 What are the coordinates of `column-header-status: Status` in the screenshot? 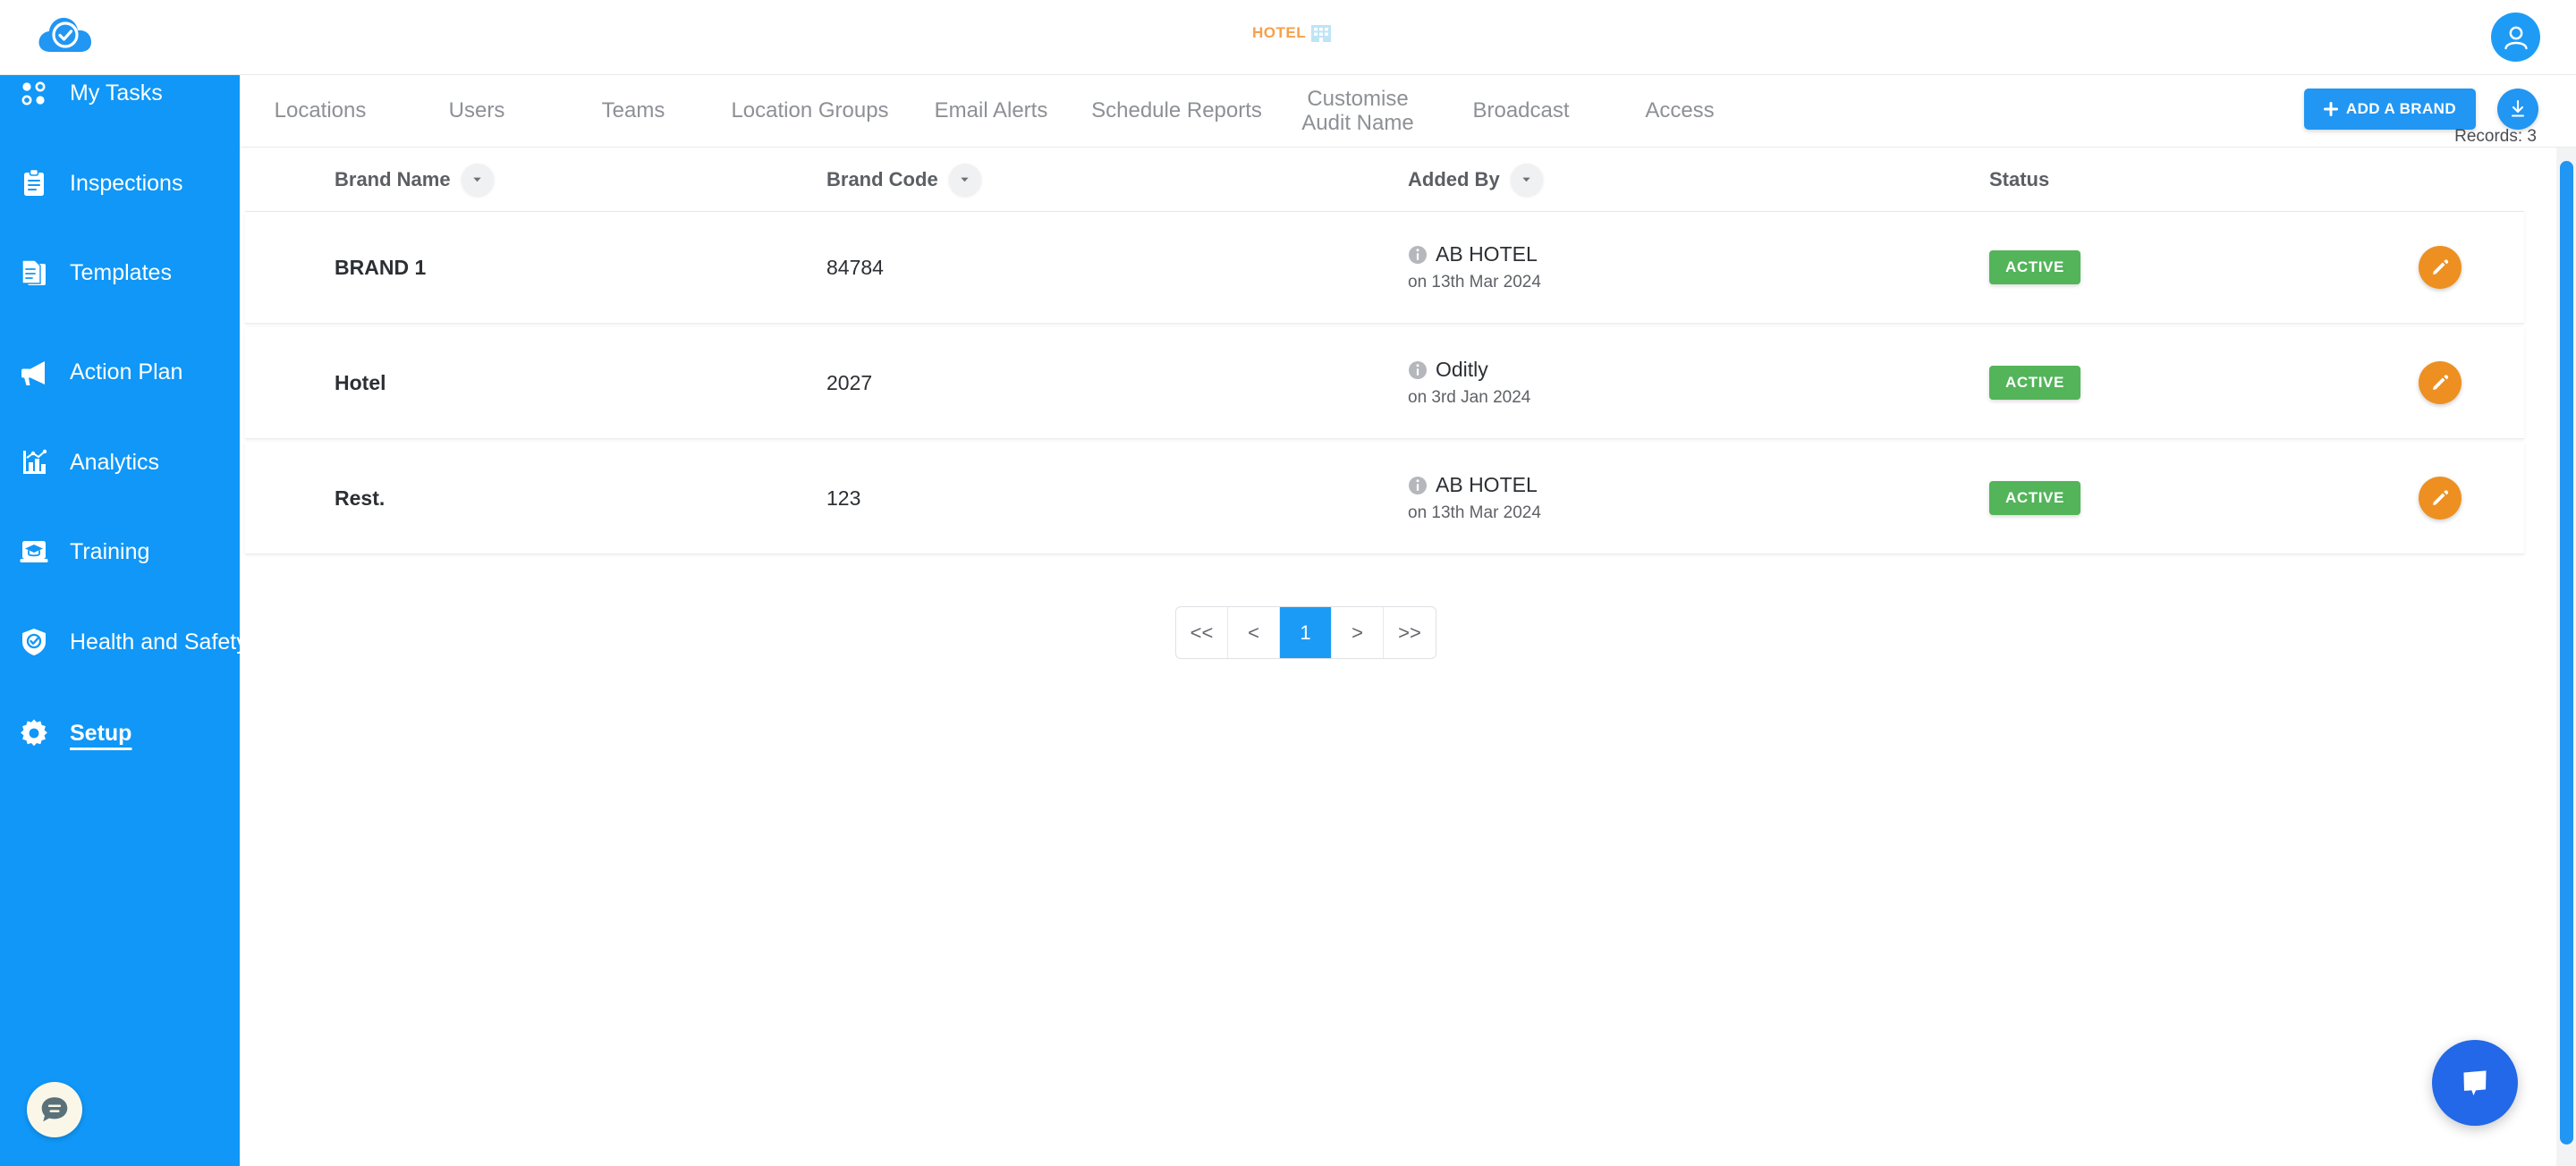 It's located at (2150, 179).